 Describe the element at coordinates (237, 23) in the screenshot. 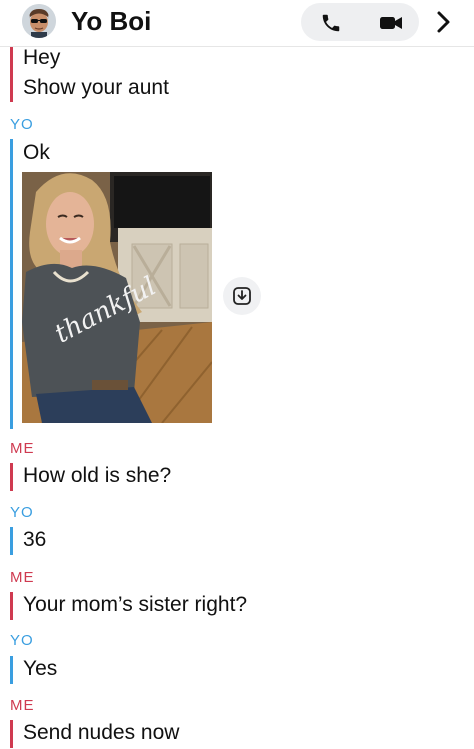

I see `chat-header: Yo Boi` at that location.